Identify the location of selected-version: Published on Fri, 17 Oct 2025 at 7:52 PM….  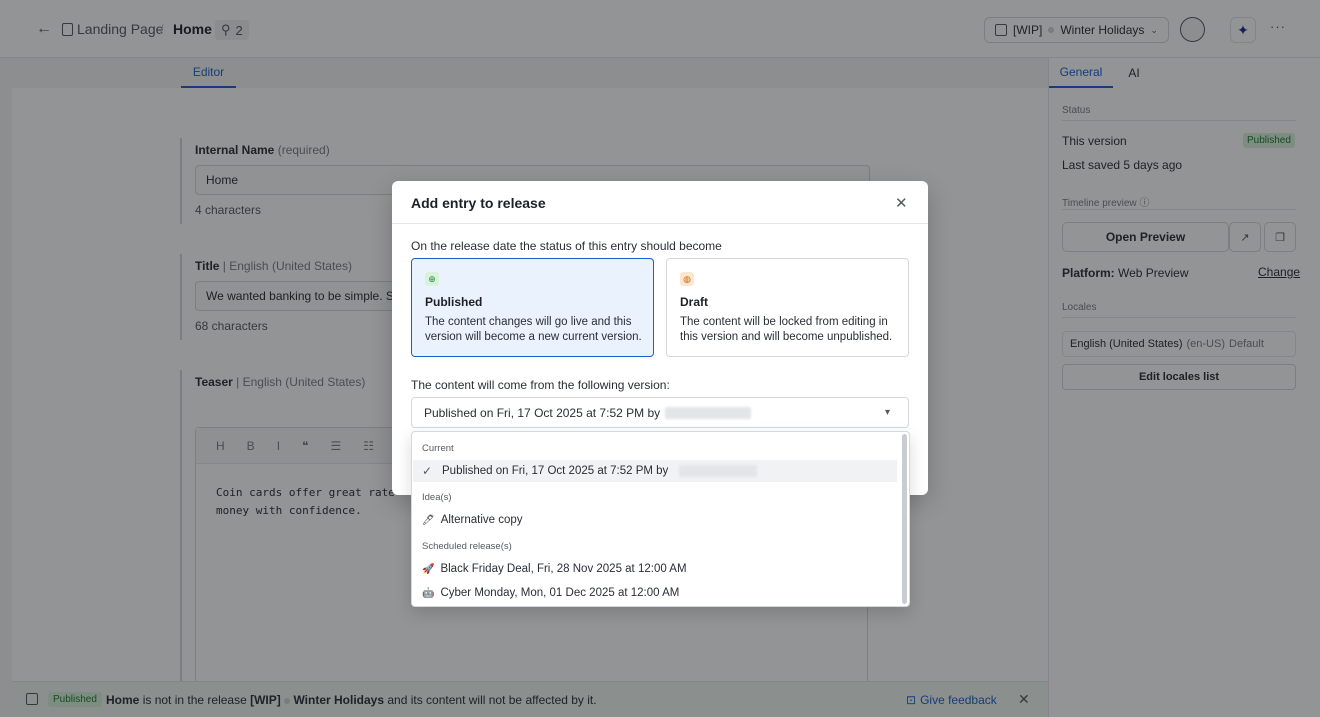
(542, 412).